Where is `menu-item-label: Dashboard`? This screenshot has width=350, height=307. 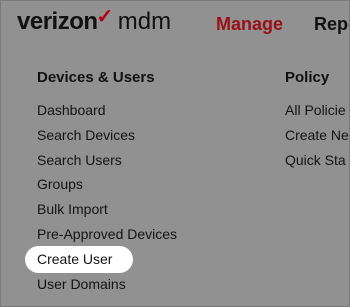
menu-item-label: Dashboard is located at coordinates (71, 110).